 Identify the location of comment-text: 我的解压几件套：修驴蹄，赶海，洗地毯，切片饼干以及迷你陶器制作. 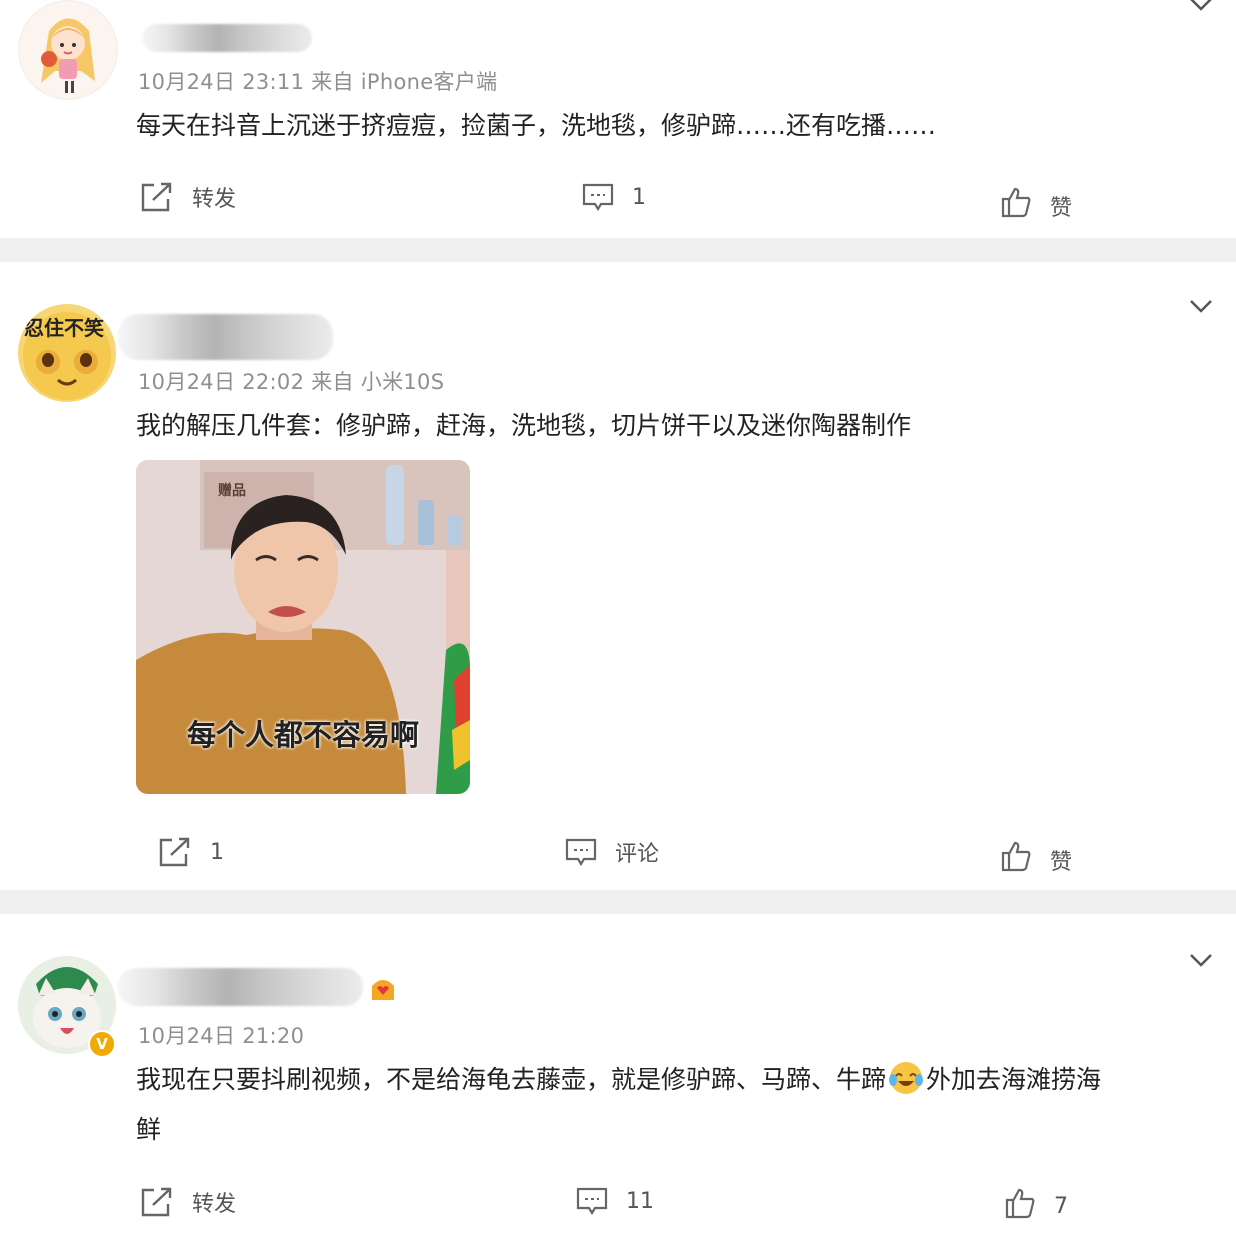
(524, 425).